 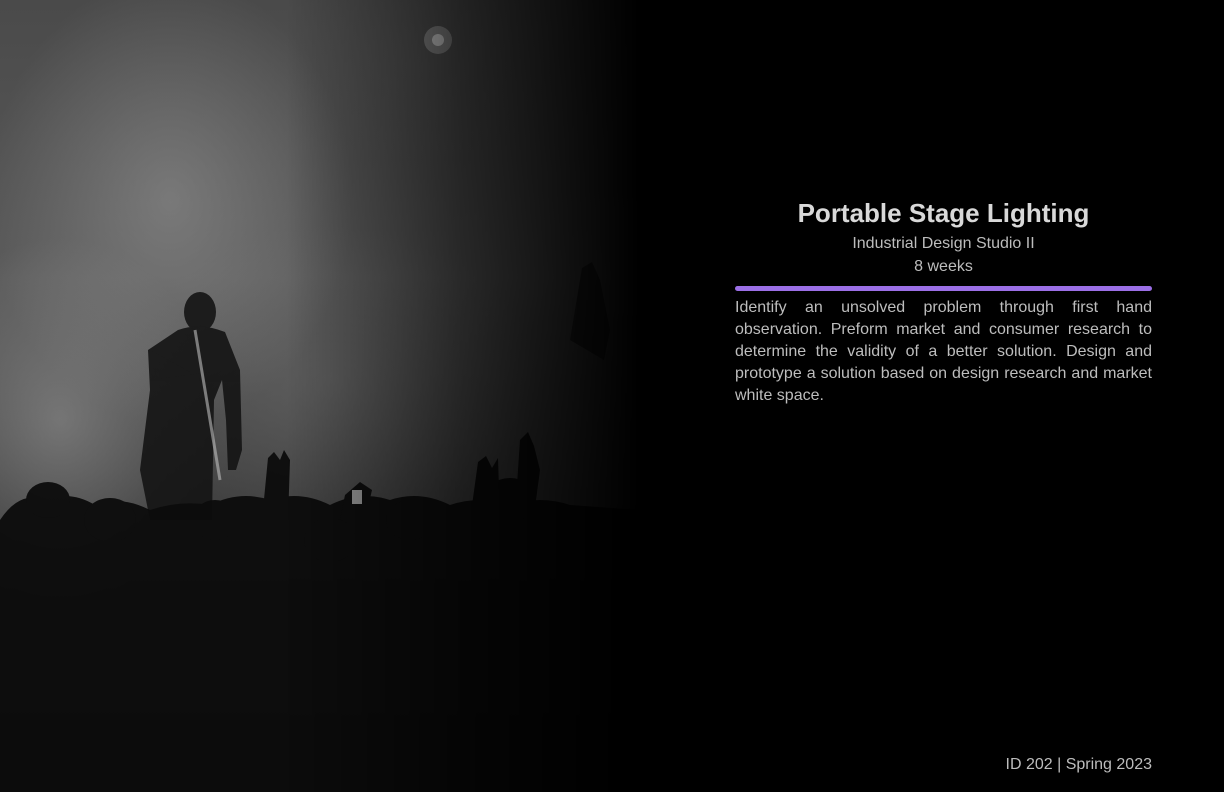 I want to click on project-duration: 8 weeks, so click(x=943, y=266).